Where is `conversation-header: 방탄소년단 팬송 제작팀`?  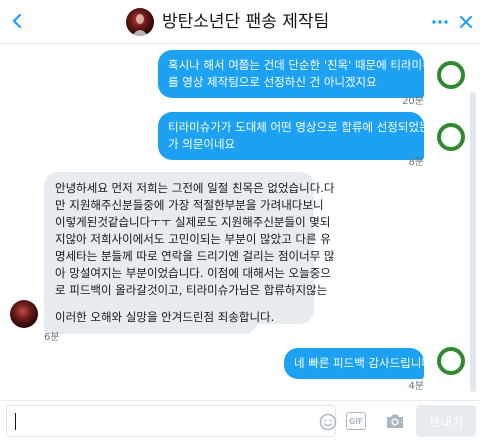
conversation-header: 방탄소년단 팬송 제작팀 is located at coordinates (240, 22).